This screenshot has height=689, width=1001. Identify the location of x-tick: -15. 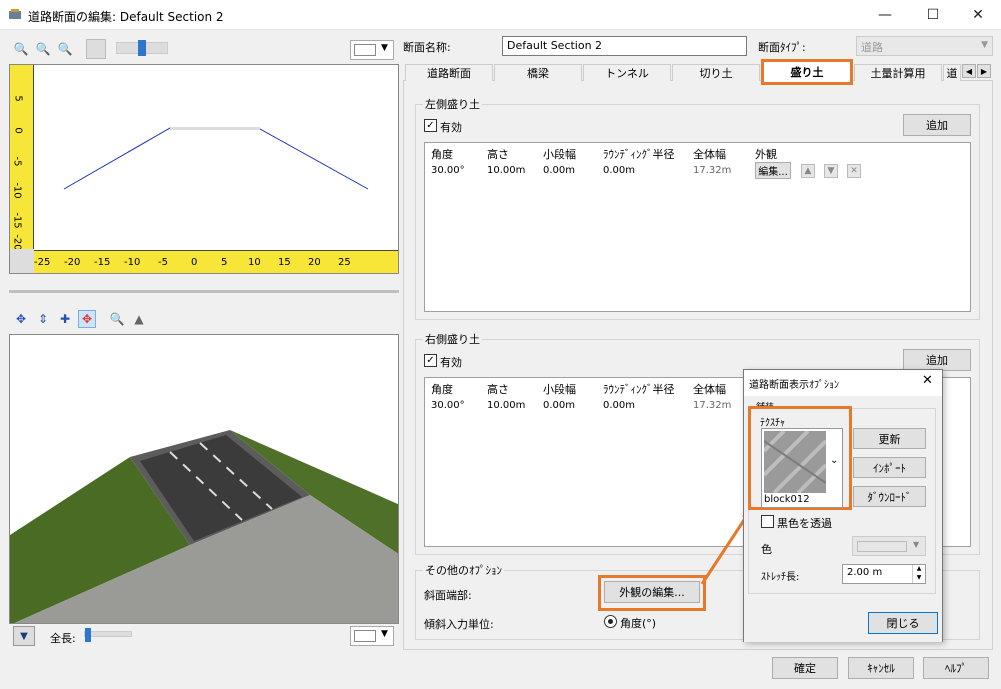
(102, 262).